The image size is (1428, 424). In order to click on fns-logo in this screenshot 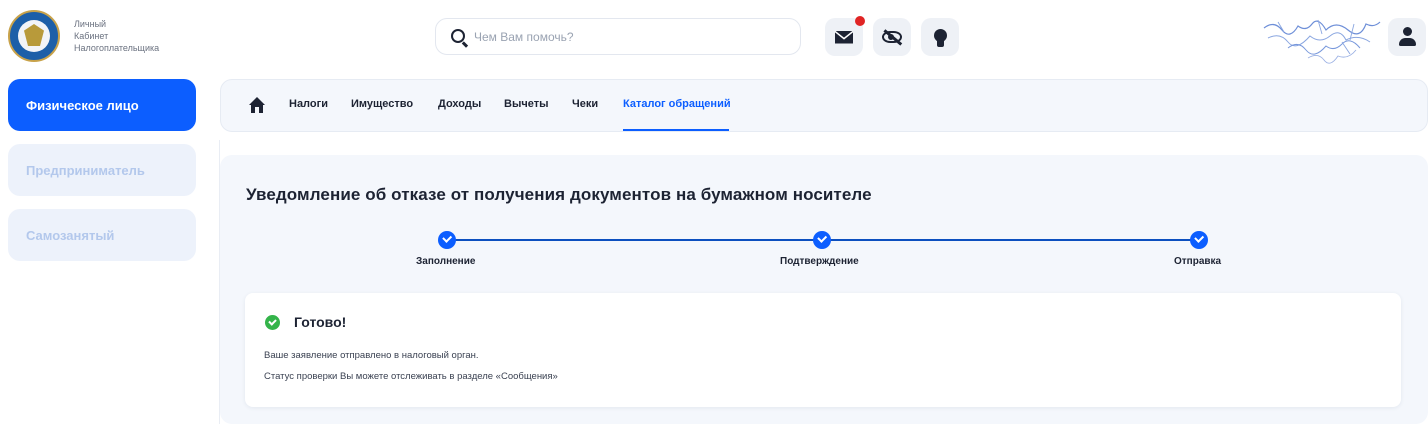, I will do `click(34, 36)`.